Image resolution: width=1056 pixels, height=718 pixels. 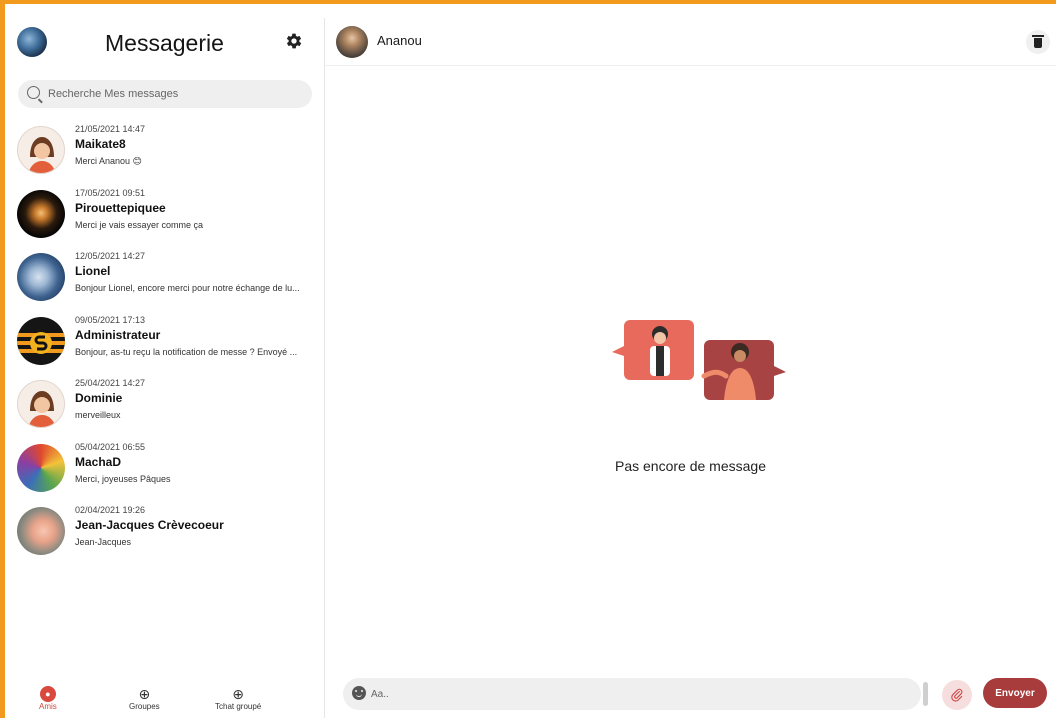 I want to click on send-button: Envoyer, so click(x=1015, y=693).